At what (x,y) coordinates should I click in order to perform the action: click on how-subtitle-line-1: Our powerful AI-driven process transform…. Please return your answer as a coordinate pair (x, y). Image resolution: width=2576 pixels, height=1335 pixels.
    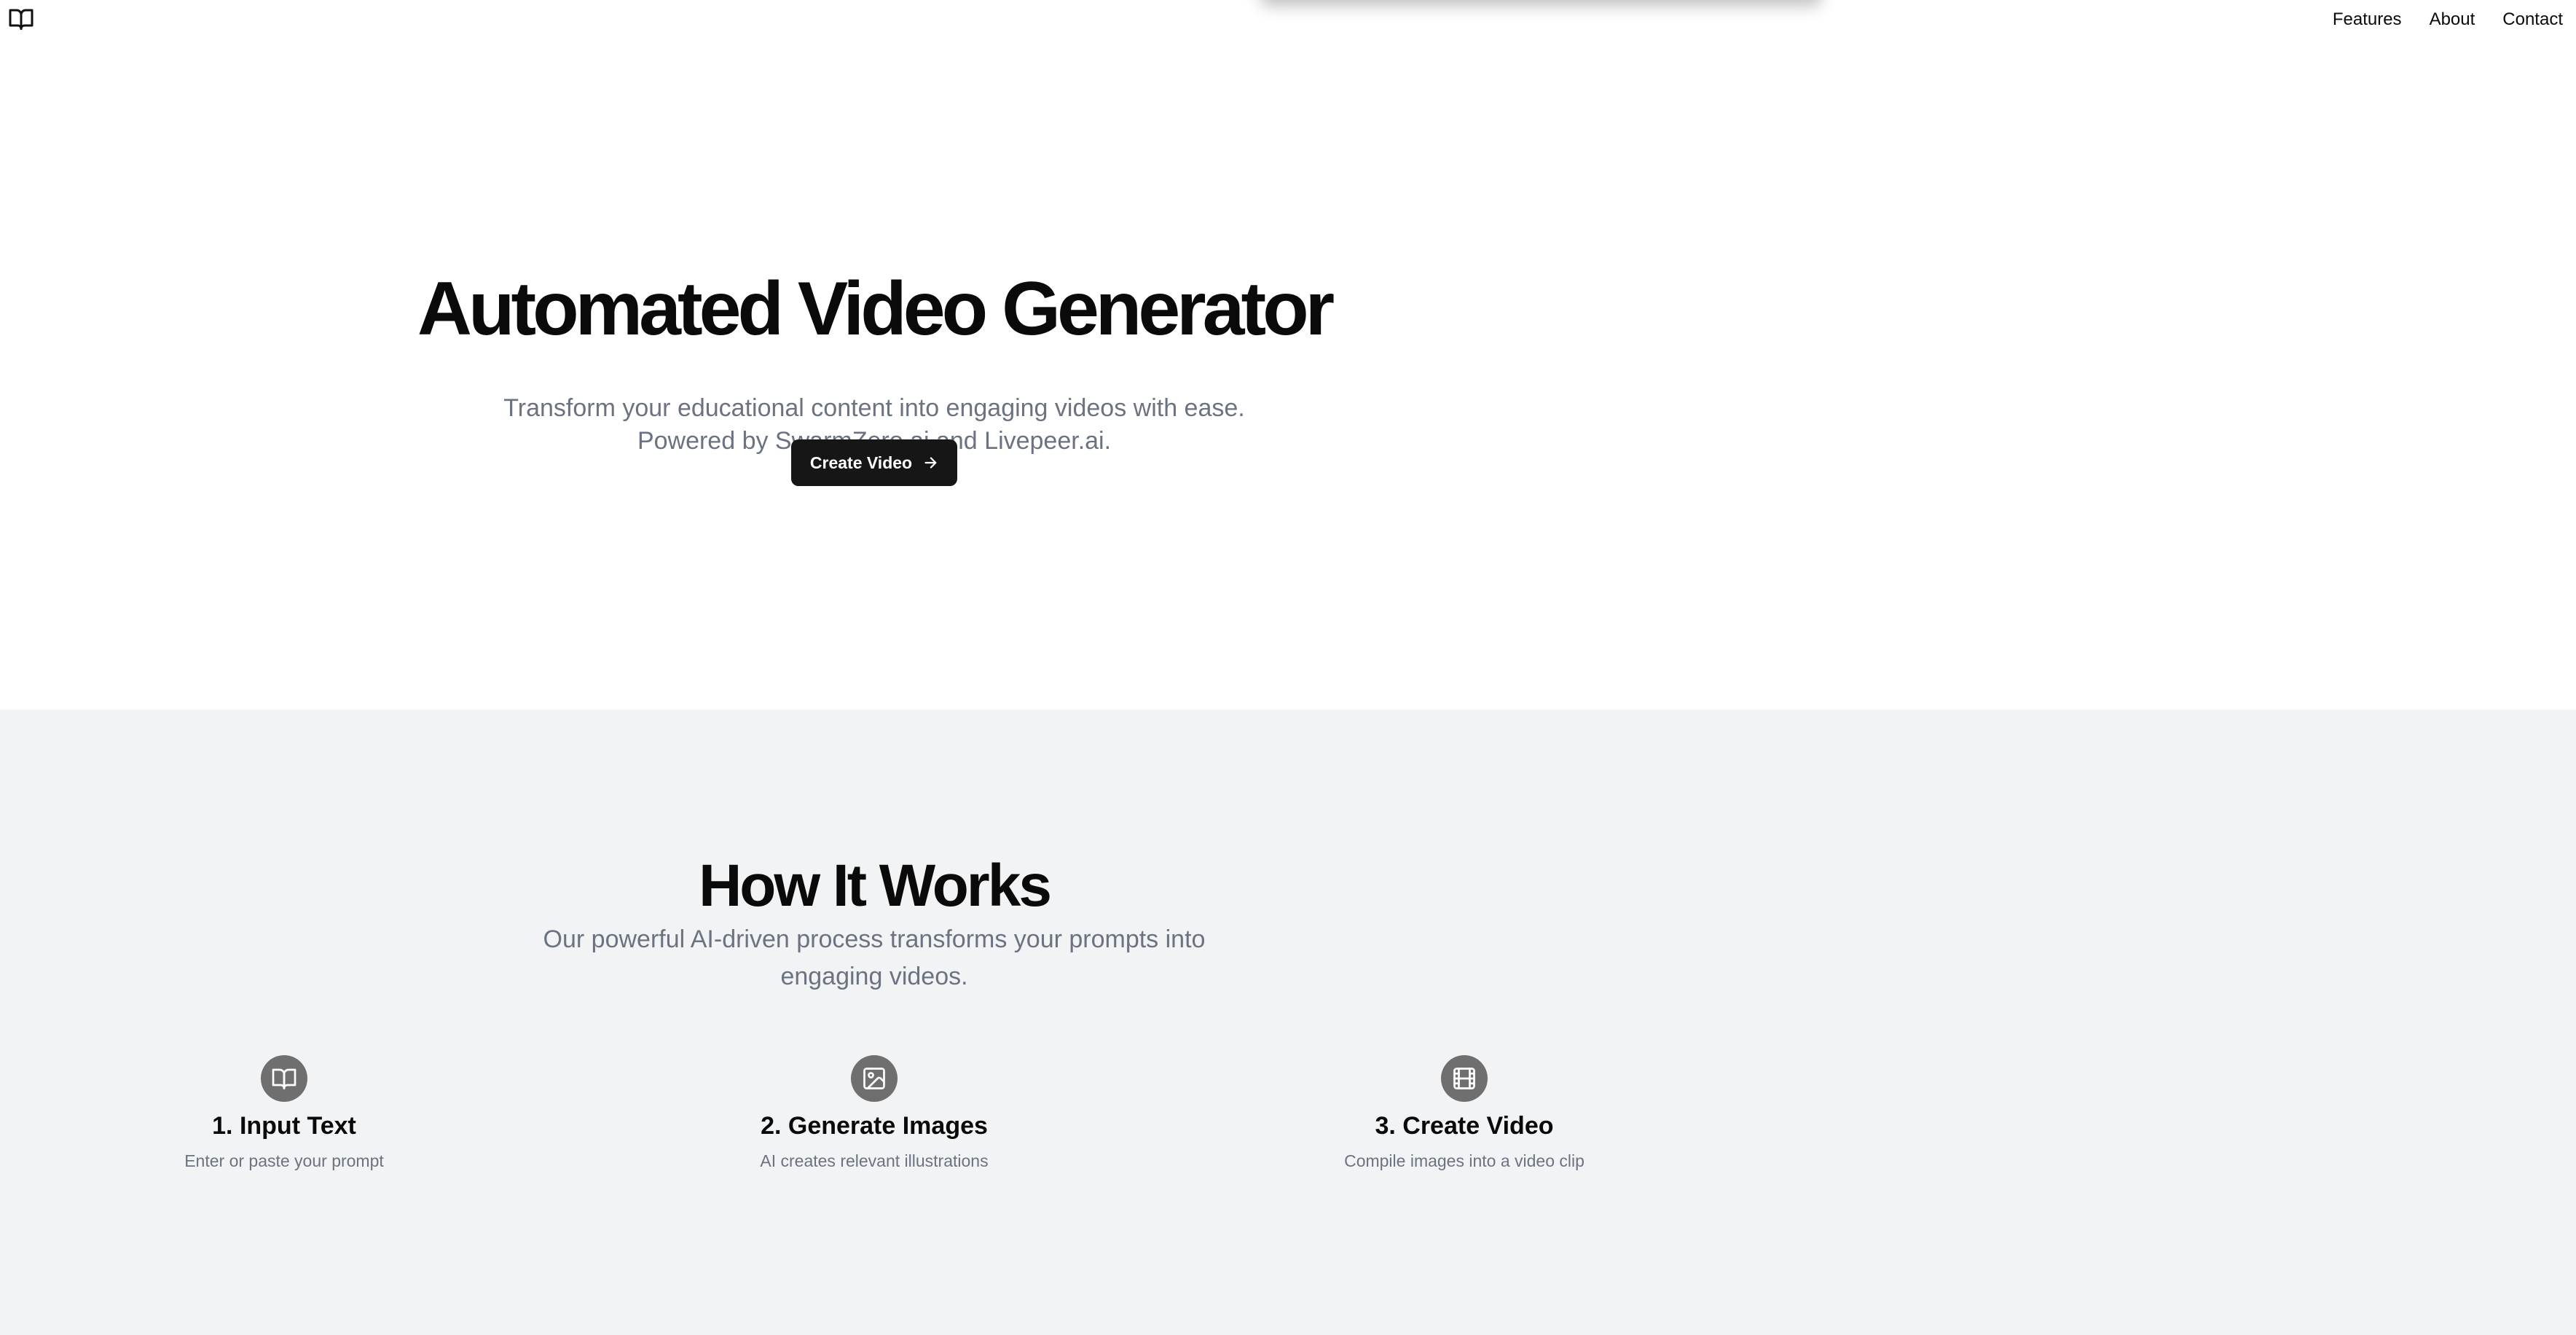
    Looking at the image, I should click on (874, 939).